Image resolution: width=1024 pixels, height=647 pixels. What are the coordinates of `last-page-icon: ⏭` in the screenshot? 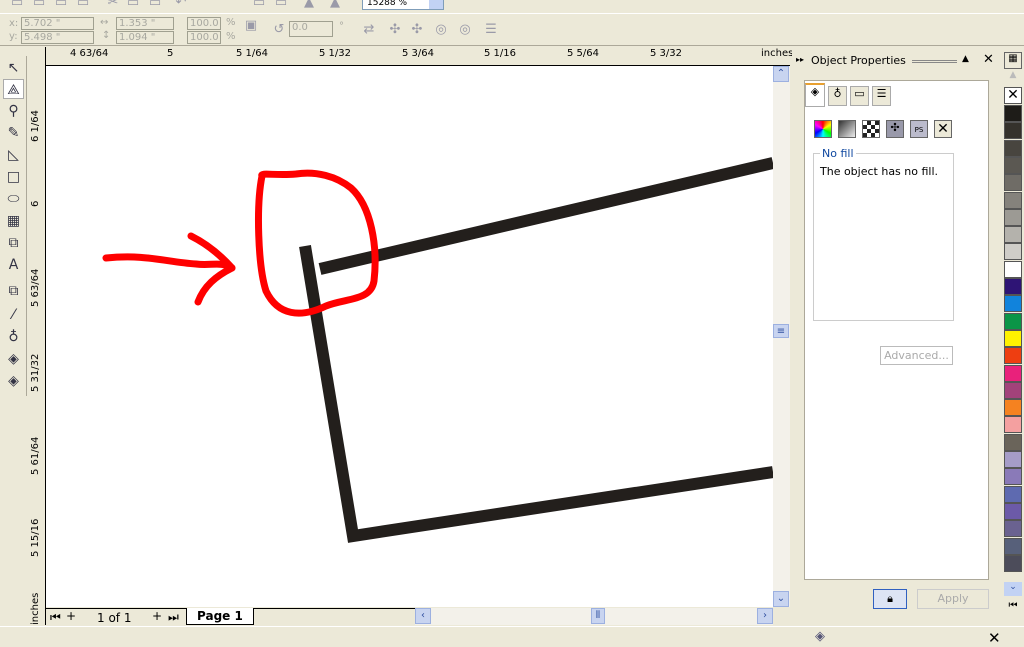 It's located at (173, 617).